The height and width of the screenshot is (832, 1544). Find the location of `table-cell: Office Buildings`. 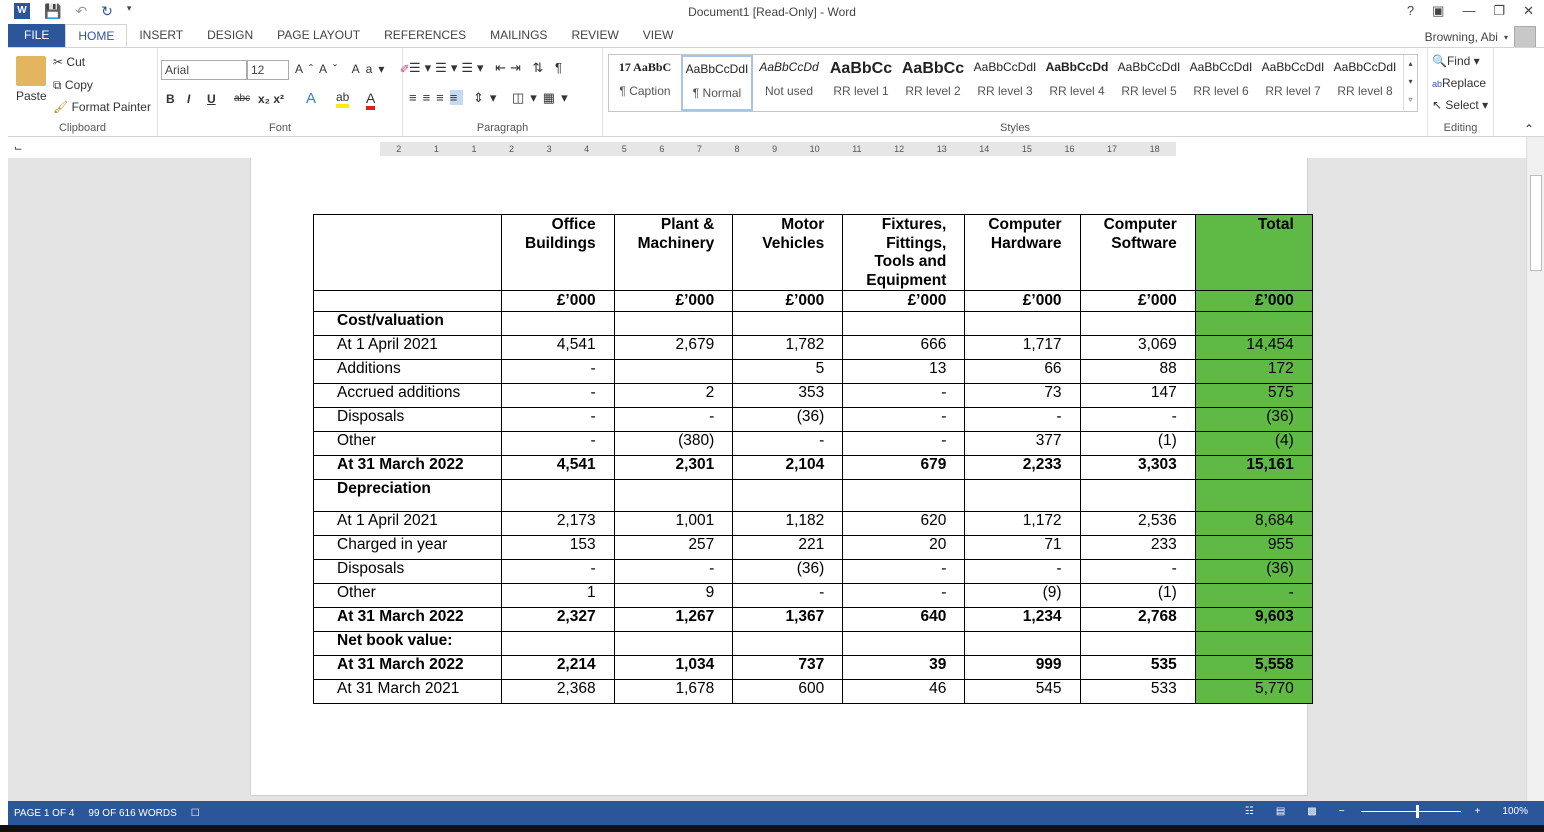

table-cell: Office Buildings is located at coordinates (558, 252).